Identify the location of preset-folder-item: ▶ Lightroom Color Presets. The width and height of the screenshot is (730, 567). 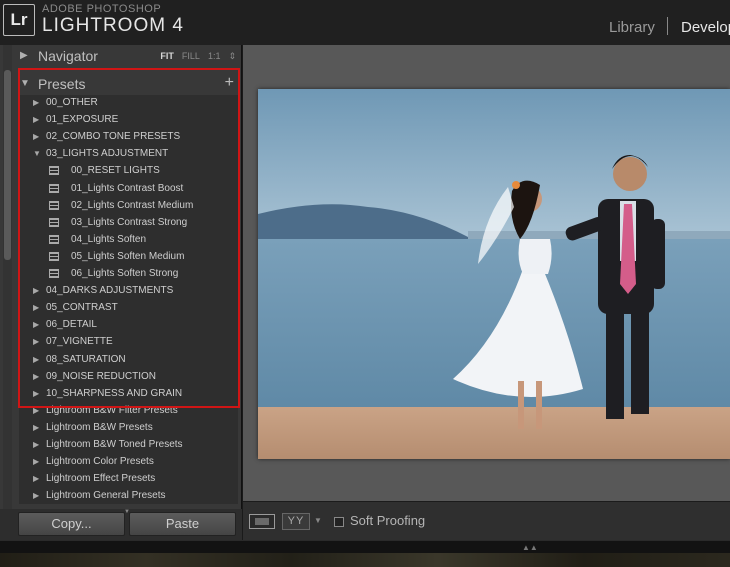
(128, 462).